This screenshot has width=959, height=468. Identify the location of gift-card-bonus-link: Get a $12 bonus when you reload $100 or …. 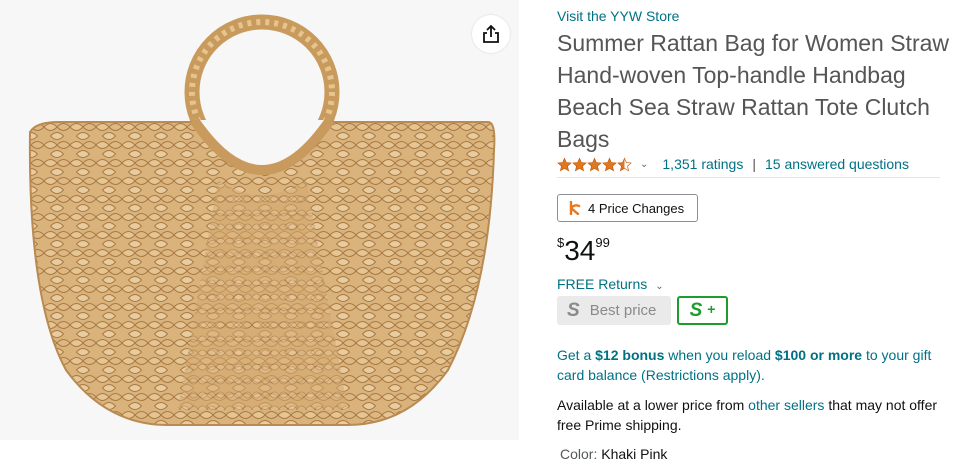
(754, 365).